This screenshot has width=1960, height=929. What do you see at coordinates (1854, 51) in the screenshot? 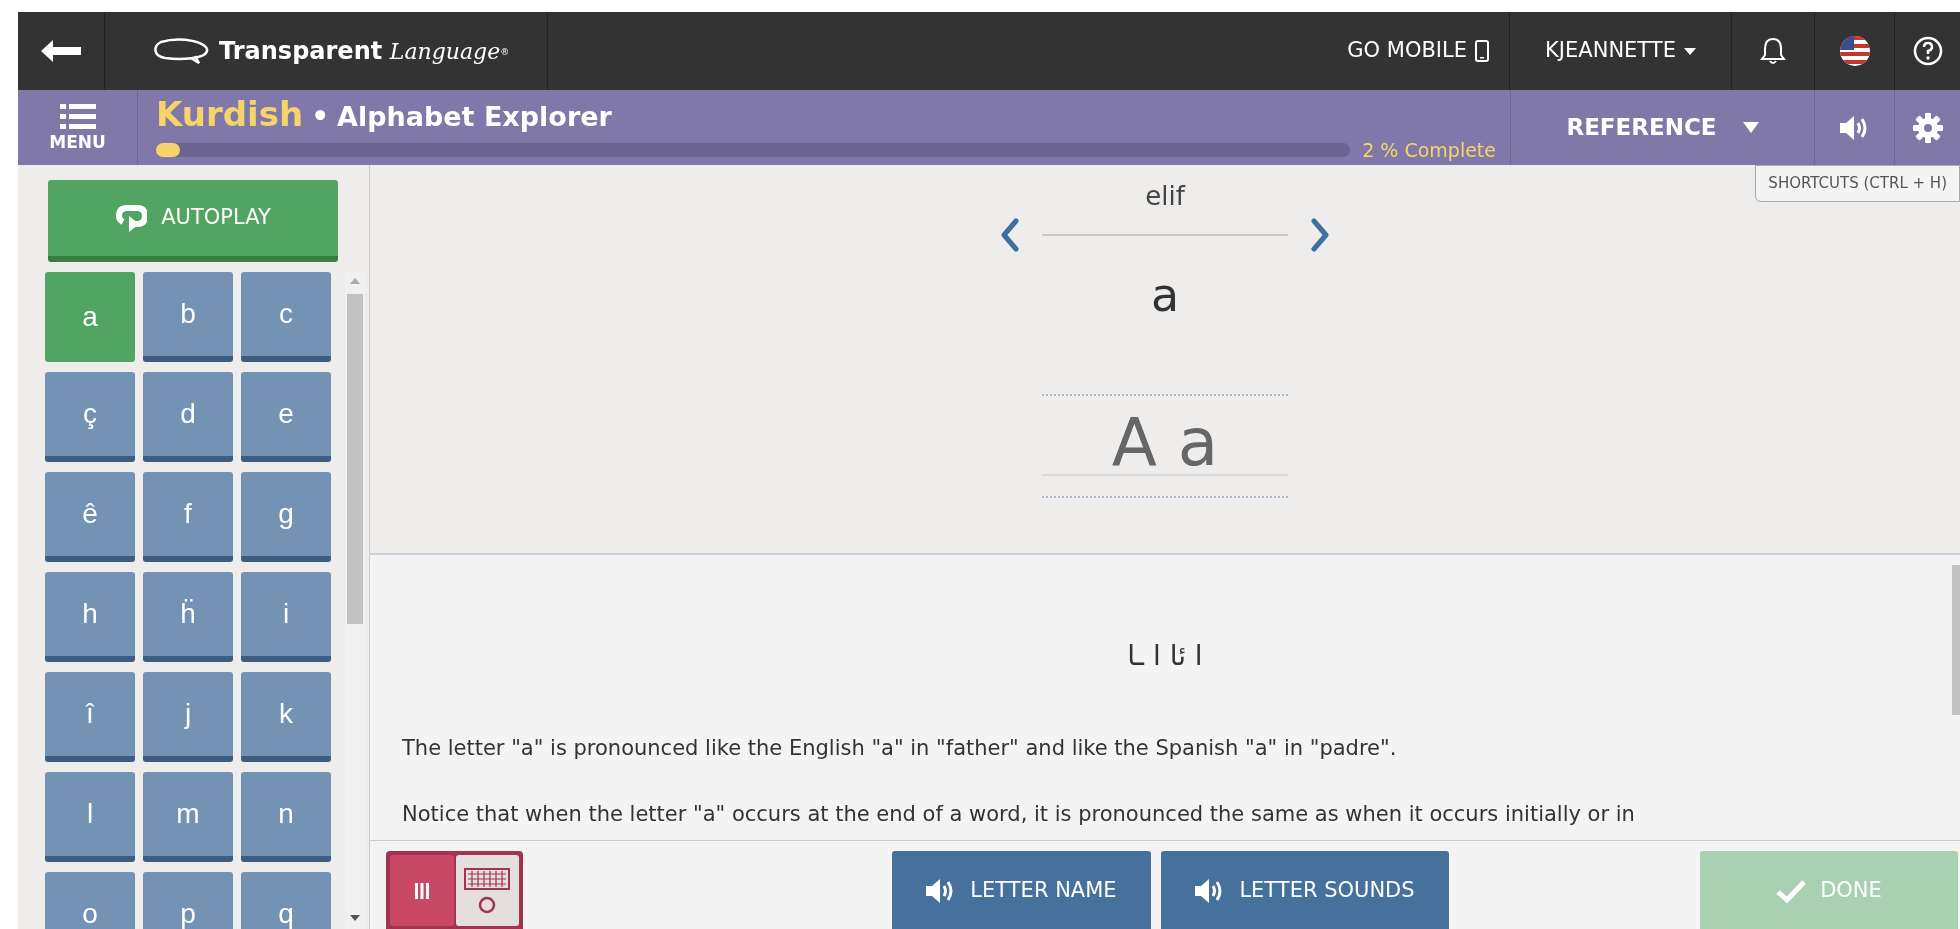
I see `flag-icon` at bounding box center [1854, 51].